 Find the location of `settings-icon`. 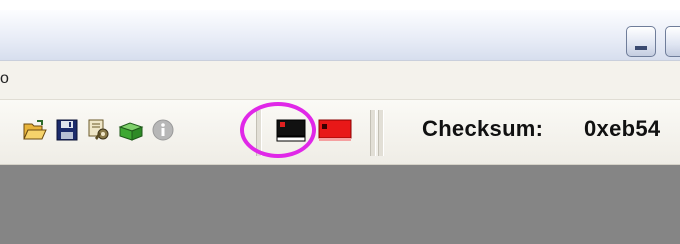

settings-icon is located at coordinates (98, 129).